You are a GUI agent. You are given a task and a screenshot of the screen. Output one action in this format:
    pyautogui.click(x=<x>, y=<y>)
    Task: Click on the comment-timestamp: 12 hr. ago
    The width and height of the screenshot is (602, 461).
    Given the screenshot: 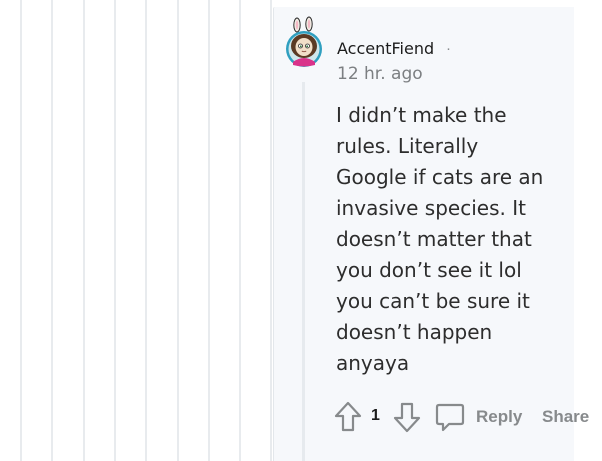 What is the action you would take?
    pyautogui.click(x=380, y=74)
    